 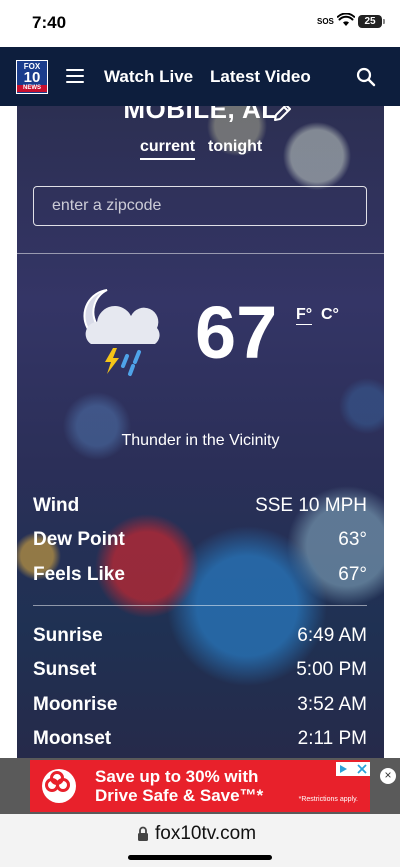 I want to click on search-icon, so click(x=366, y=77).